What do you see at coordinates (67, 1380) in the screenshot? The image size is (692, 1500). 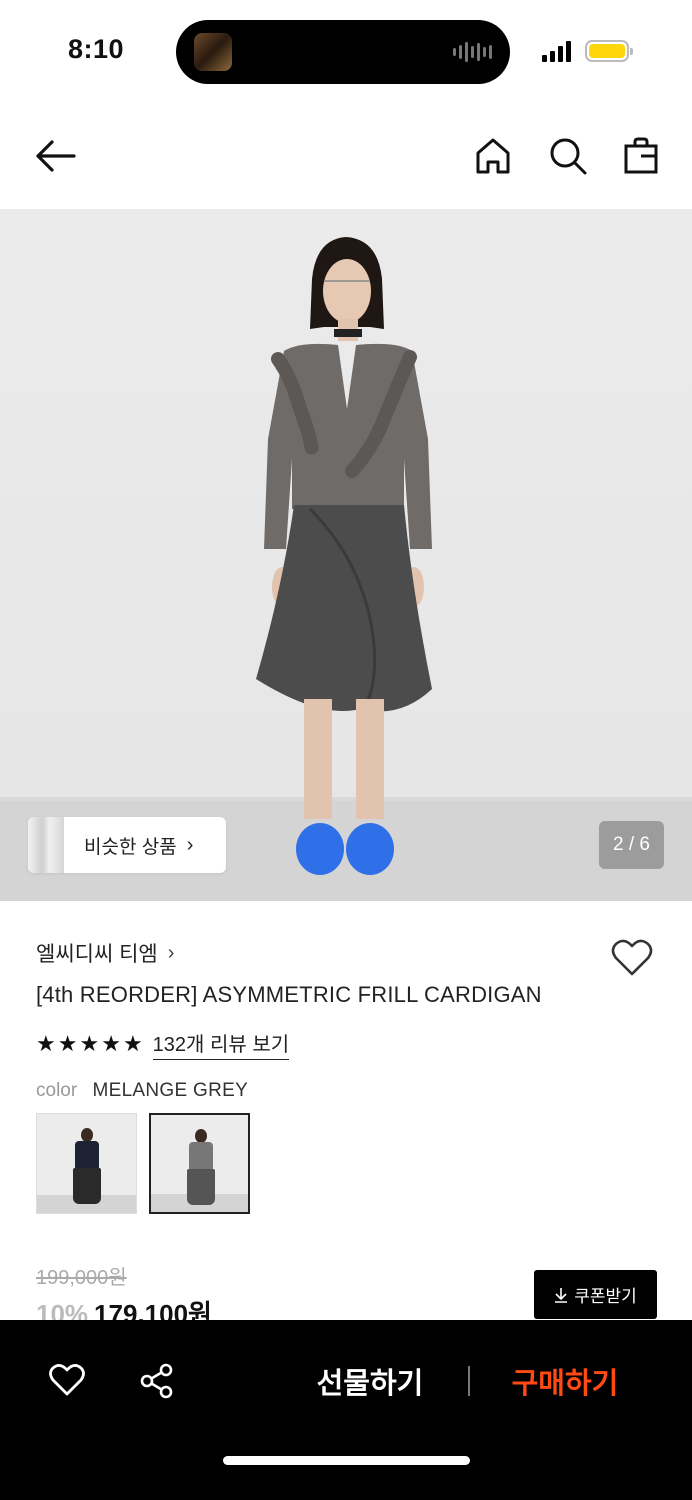 I see `heart-icon` at bounding box center [67, 1380].